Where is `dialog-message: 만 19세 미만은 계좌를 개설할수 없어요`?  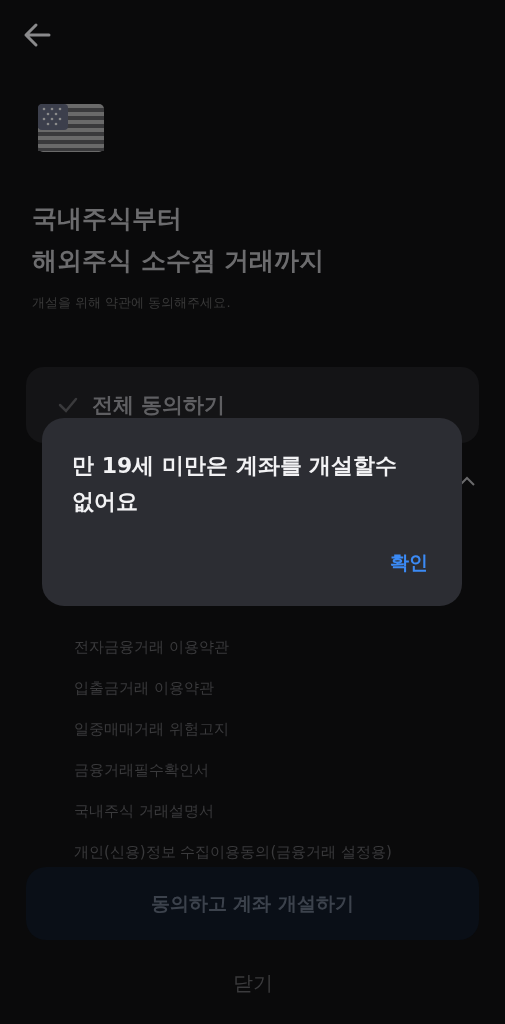 dialog-message: 만 19세 미만은 계좌를 개설할수 없어요 is located at coordinates (235, 484).